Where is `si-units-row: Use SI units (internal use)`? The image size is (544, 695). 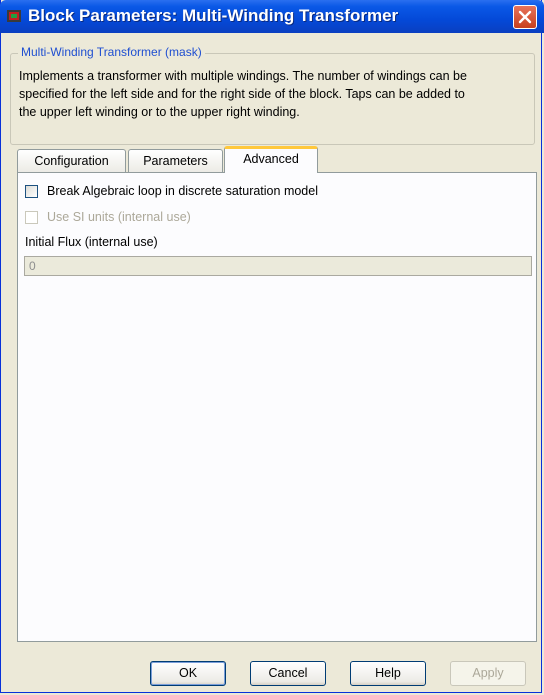 si-units-row: Use SI units (internal use) is located at coordinates (108, 217).